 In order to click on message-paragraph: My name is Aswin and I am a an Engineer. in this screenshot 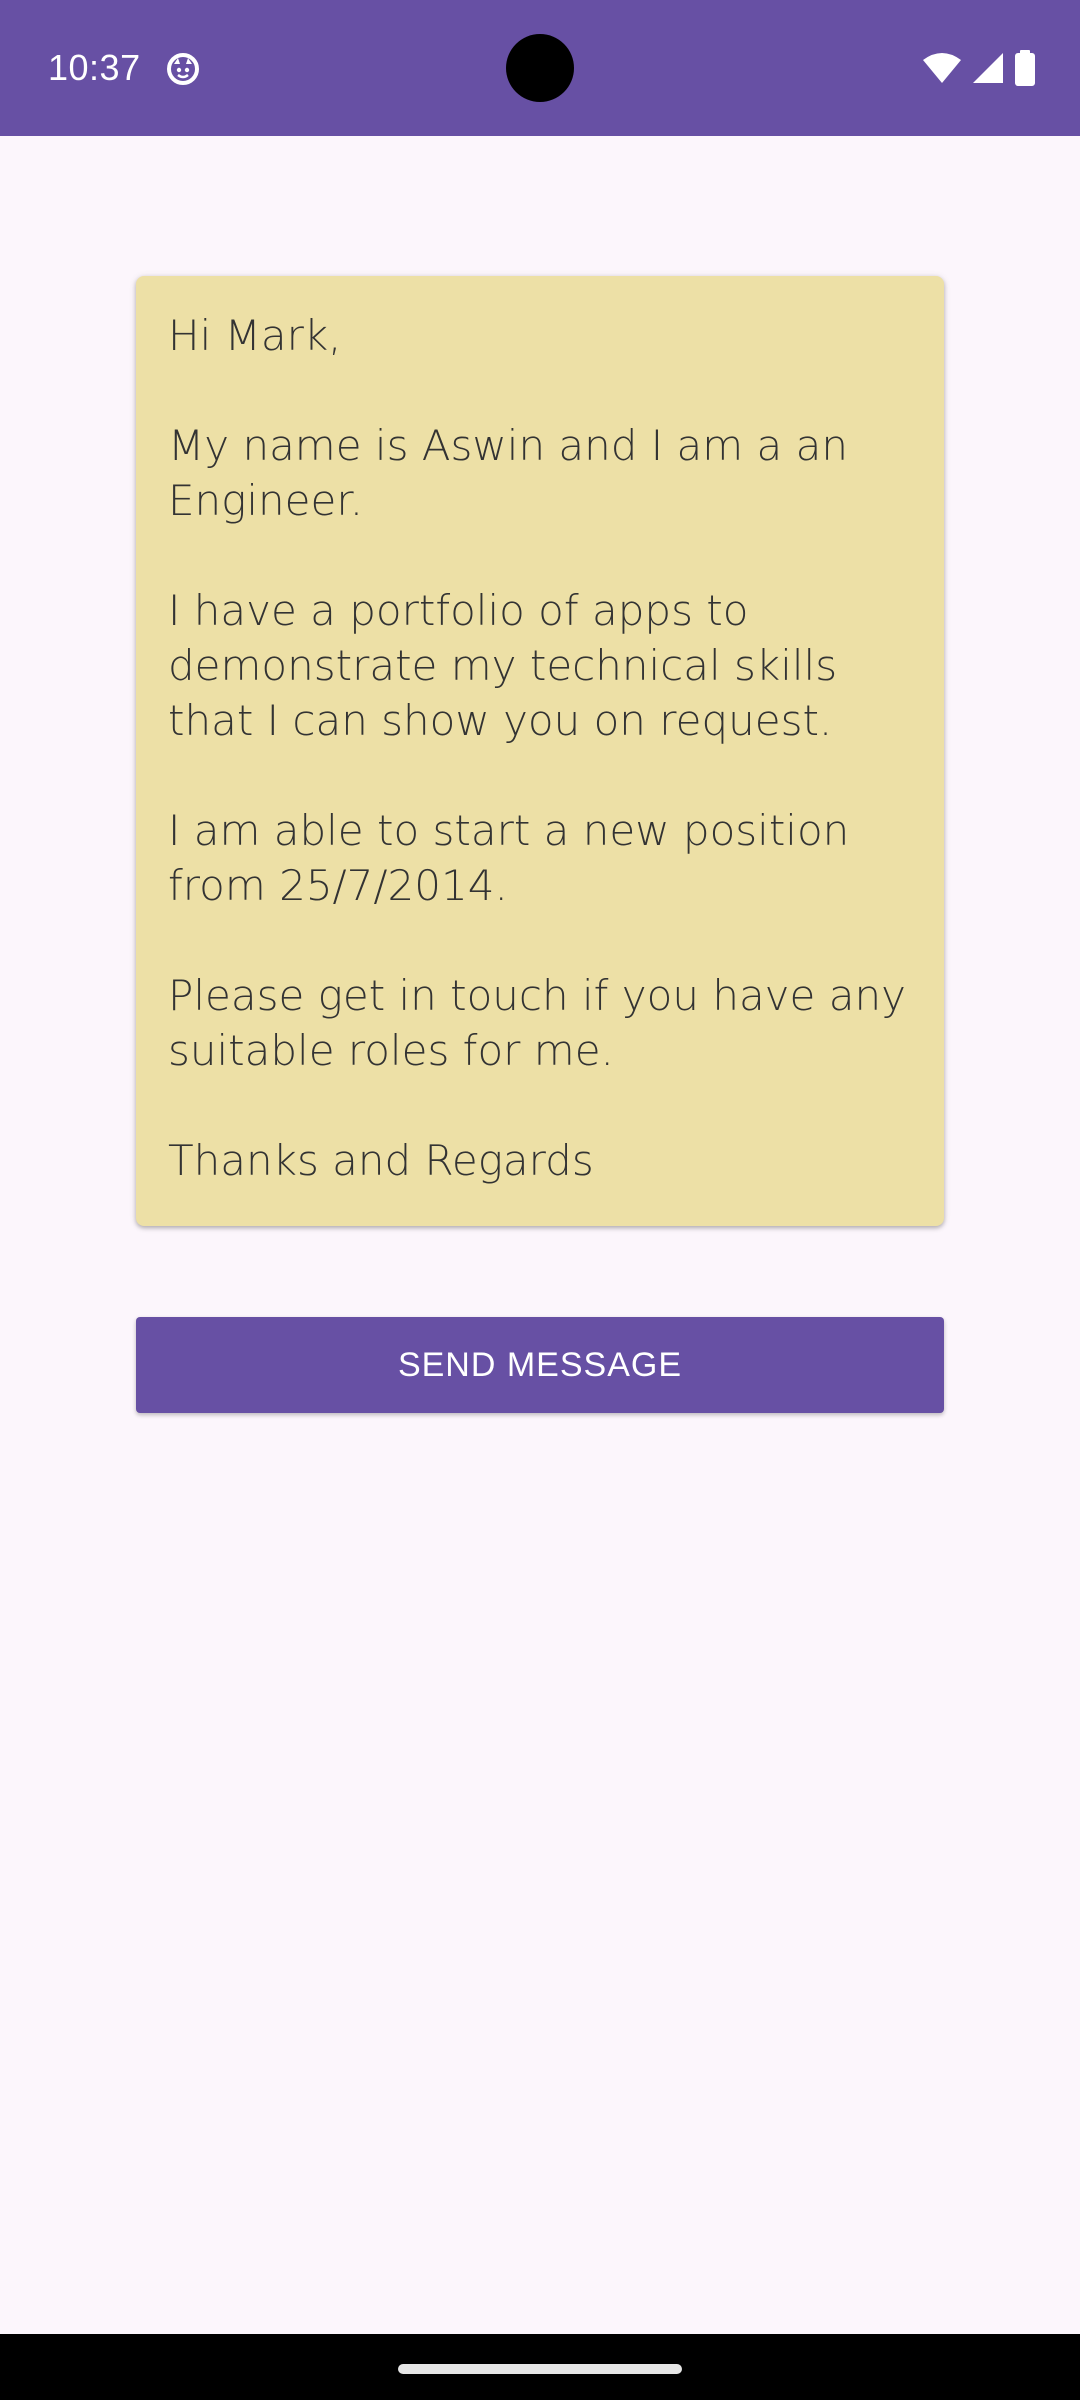, I will do `click(508, 473)`.